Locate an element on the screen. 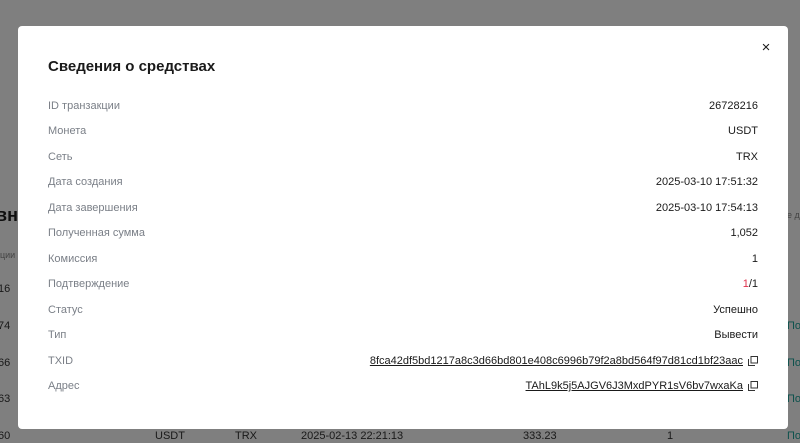 Image resolution: width=800 pixels, height=443 pixels. address-link: TAhL9k5j5AJGV6J3MxdPYR1sV6bv7wxaKa is located at coordinates (634, 386).